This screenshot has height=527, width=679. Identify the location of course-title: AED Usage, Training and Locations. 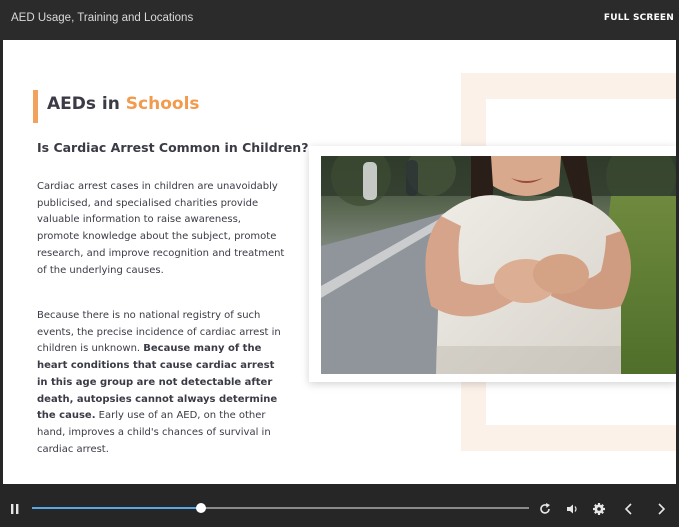
(102, 18).